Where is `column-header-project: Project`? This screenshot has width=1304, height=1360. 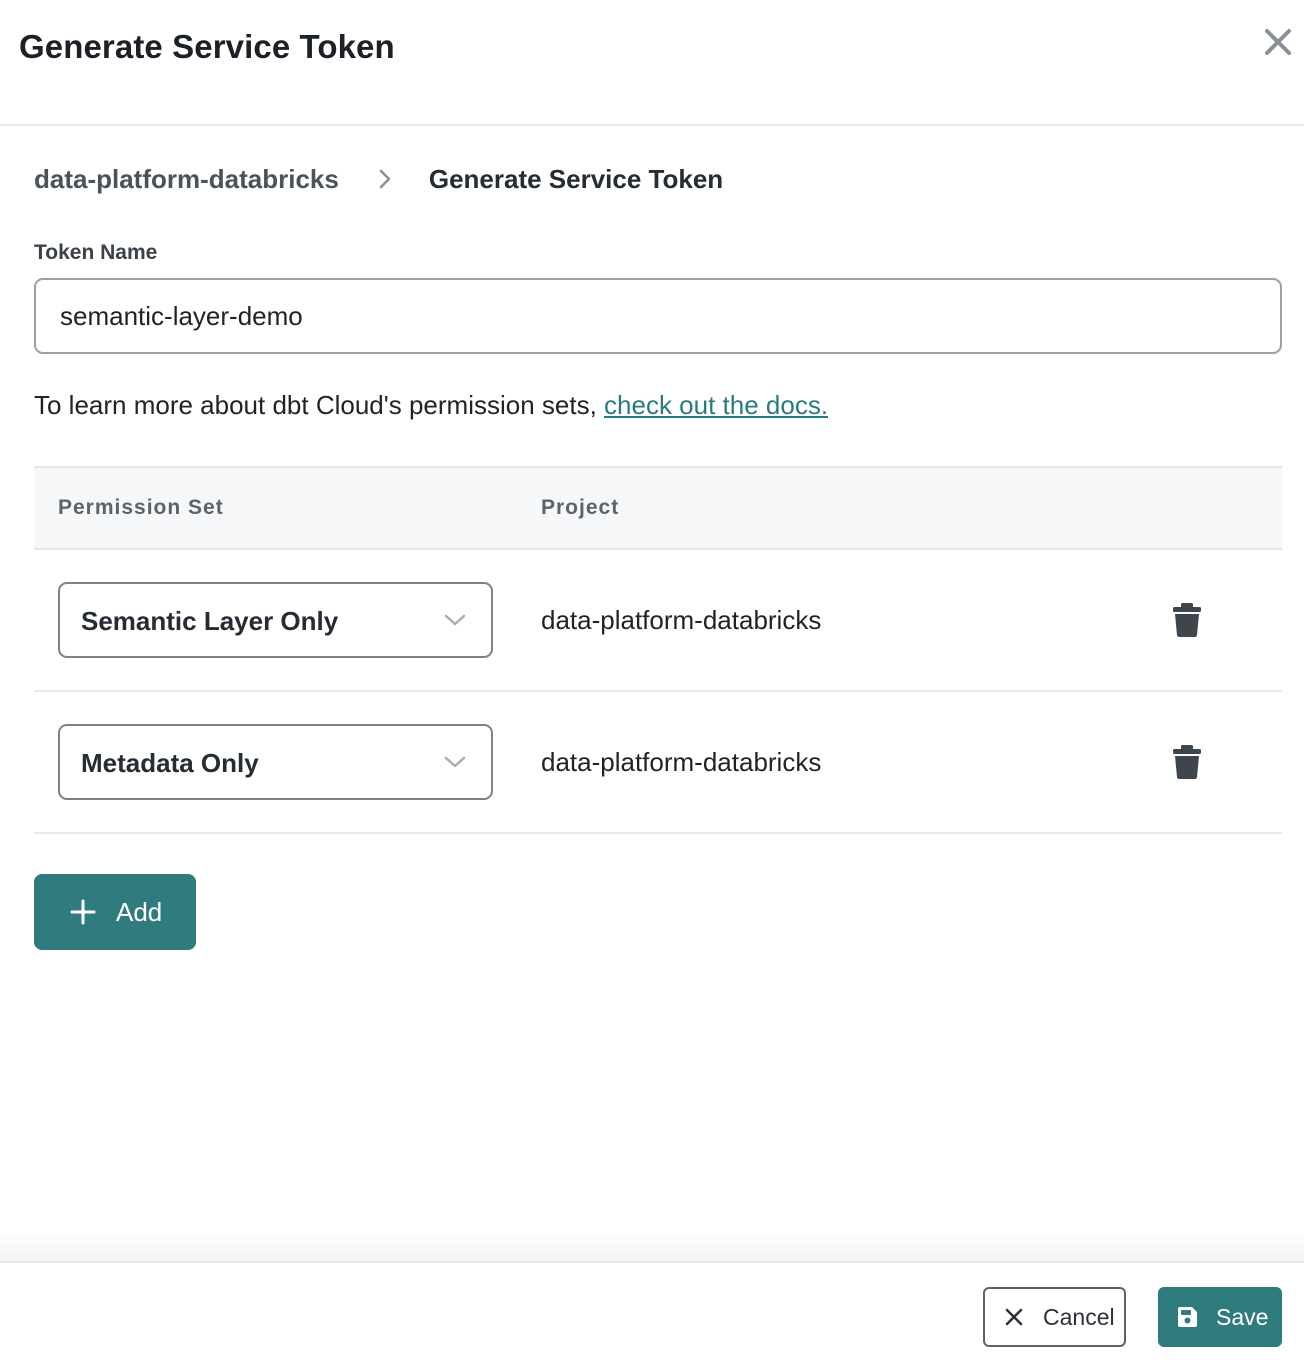
column-header-project: Project is located at coordinates (580, 507).